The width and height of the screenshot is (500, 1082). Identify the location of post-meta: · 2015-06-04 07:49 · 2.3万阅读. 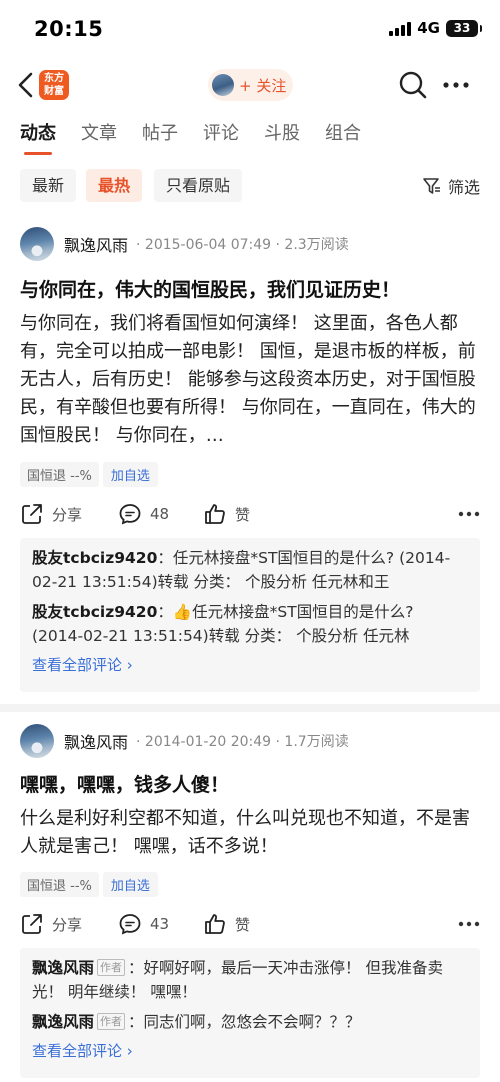
(242, 245).